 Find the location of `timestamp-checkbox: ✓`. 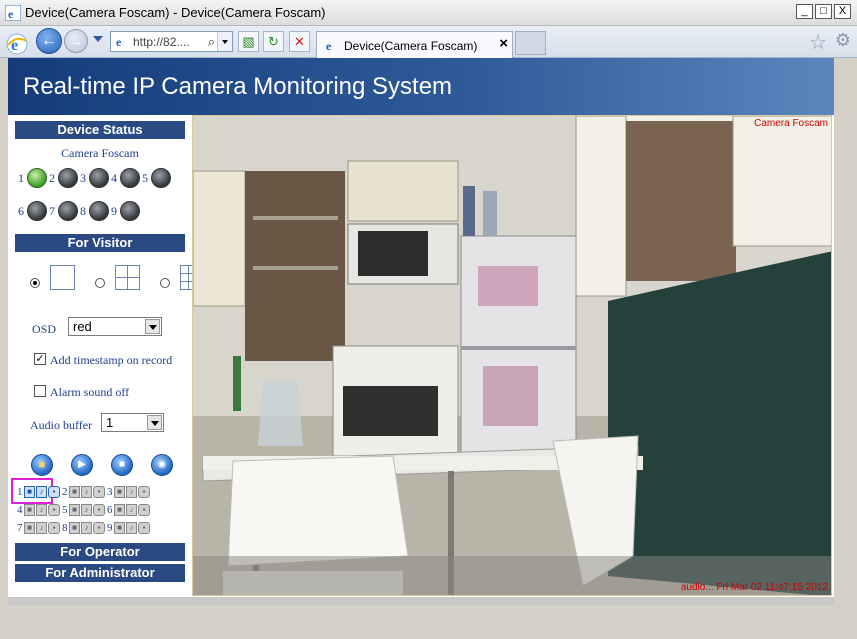

timestamp-checkbox: ✓ is located at coordinates (40, 359).